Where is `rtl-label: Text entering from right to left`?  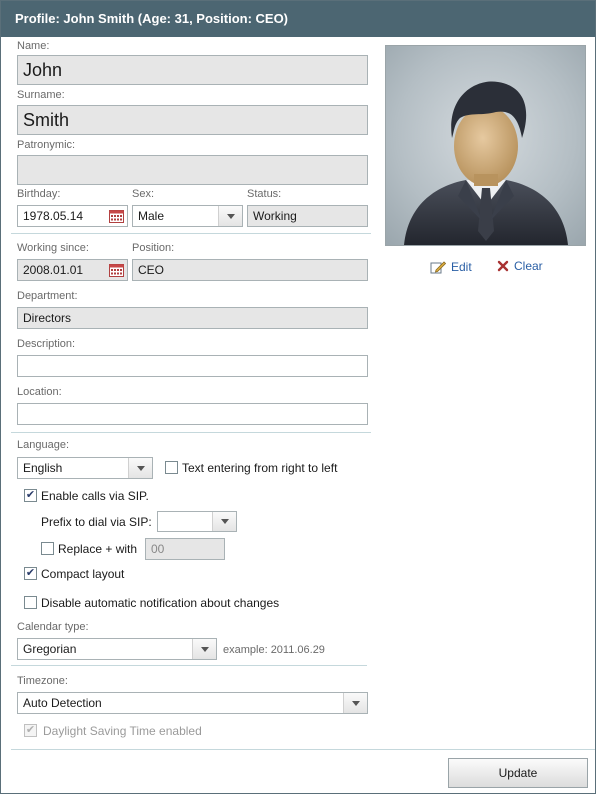 rtl-label: Text entering from right to left is located at coordinates (260, 468).